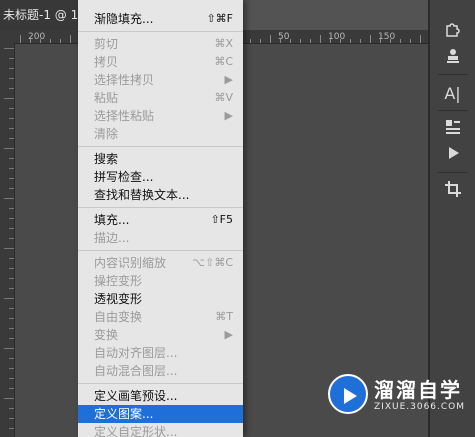  I want to click on character-icon: A|, so click(452, 94).